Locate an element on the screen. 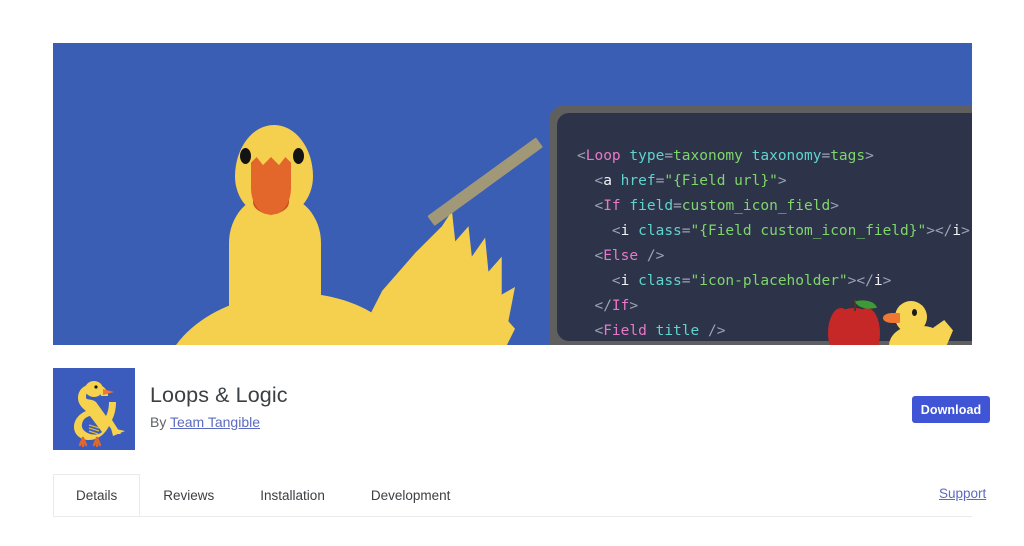 Image resolution: width=1024 pixels, height=546 pixels. code-token-attr: href is located at coordinates (638, 180).